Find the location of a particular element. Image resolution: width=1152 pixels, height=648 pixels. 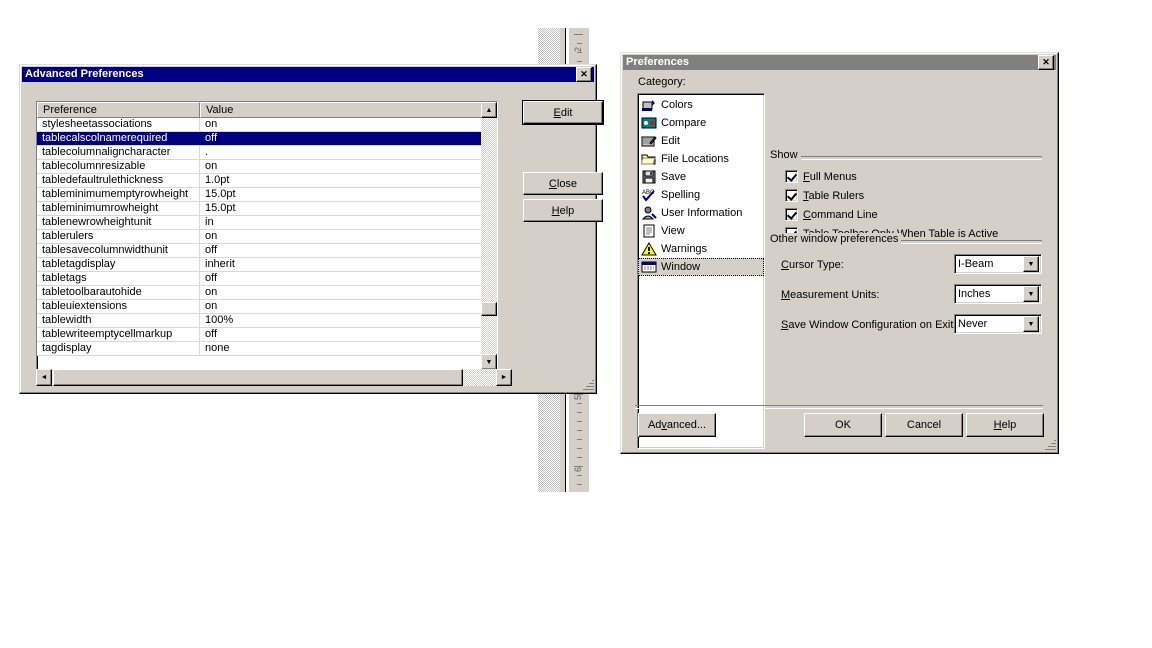

column-header-value: Value is located at coordinates (348, 110).